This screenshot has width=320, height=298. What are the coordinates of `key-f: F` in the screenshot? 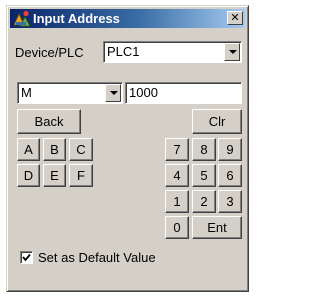 It's located at (81, 175).